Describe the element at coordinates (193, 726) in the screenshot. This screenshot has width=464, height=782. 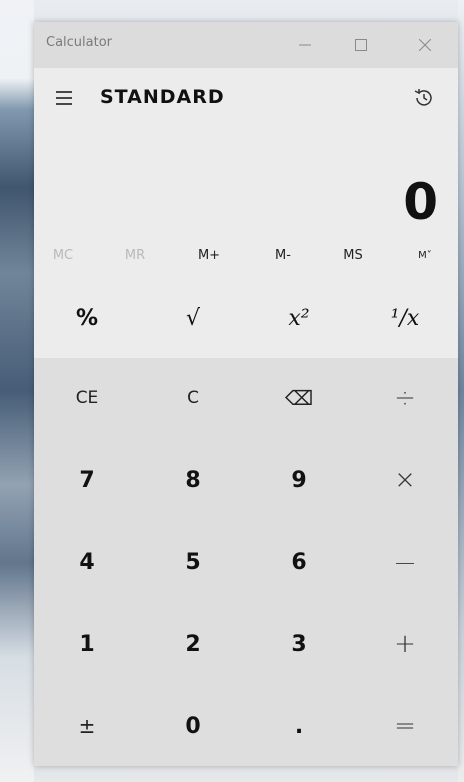
I see `digit-0-button: 0` at that location.